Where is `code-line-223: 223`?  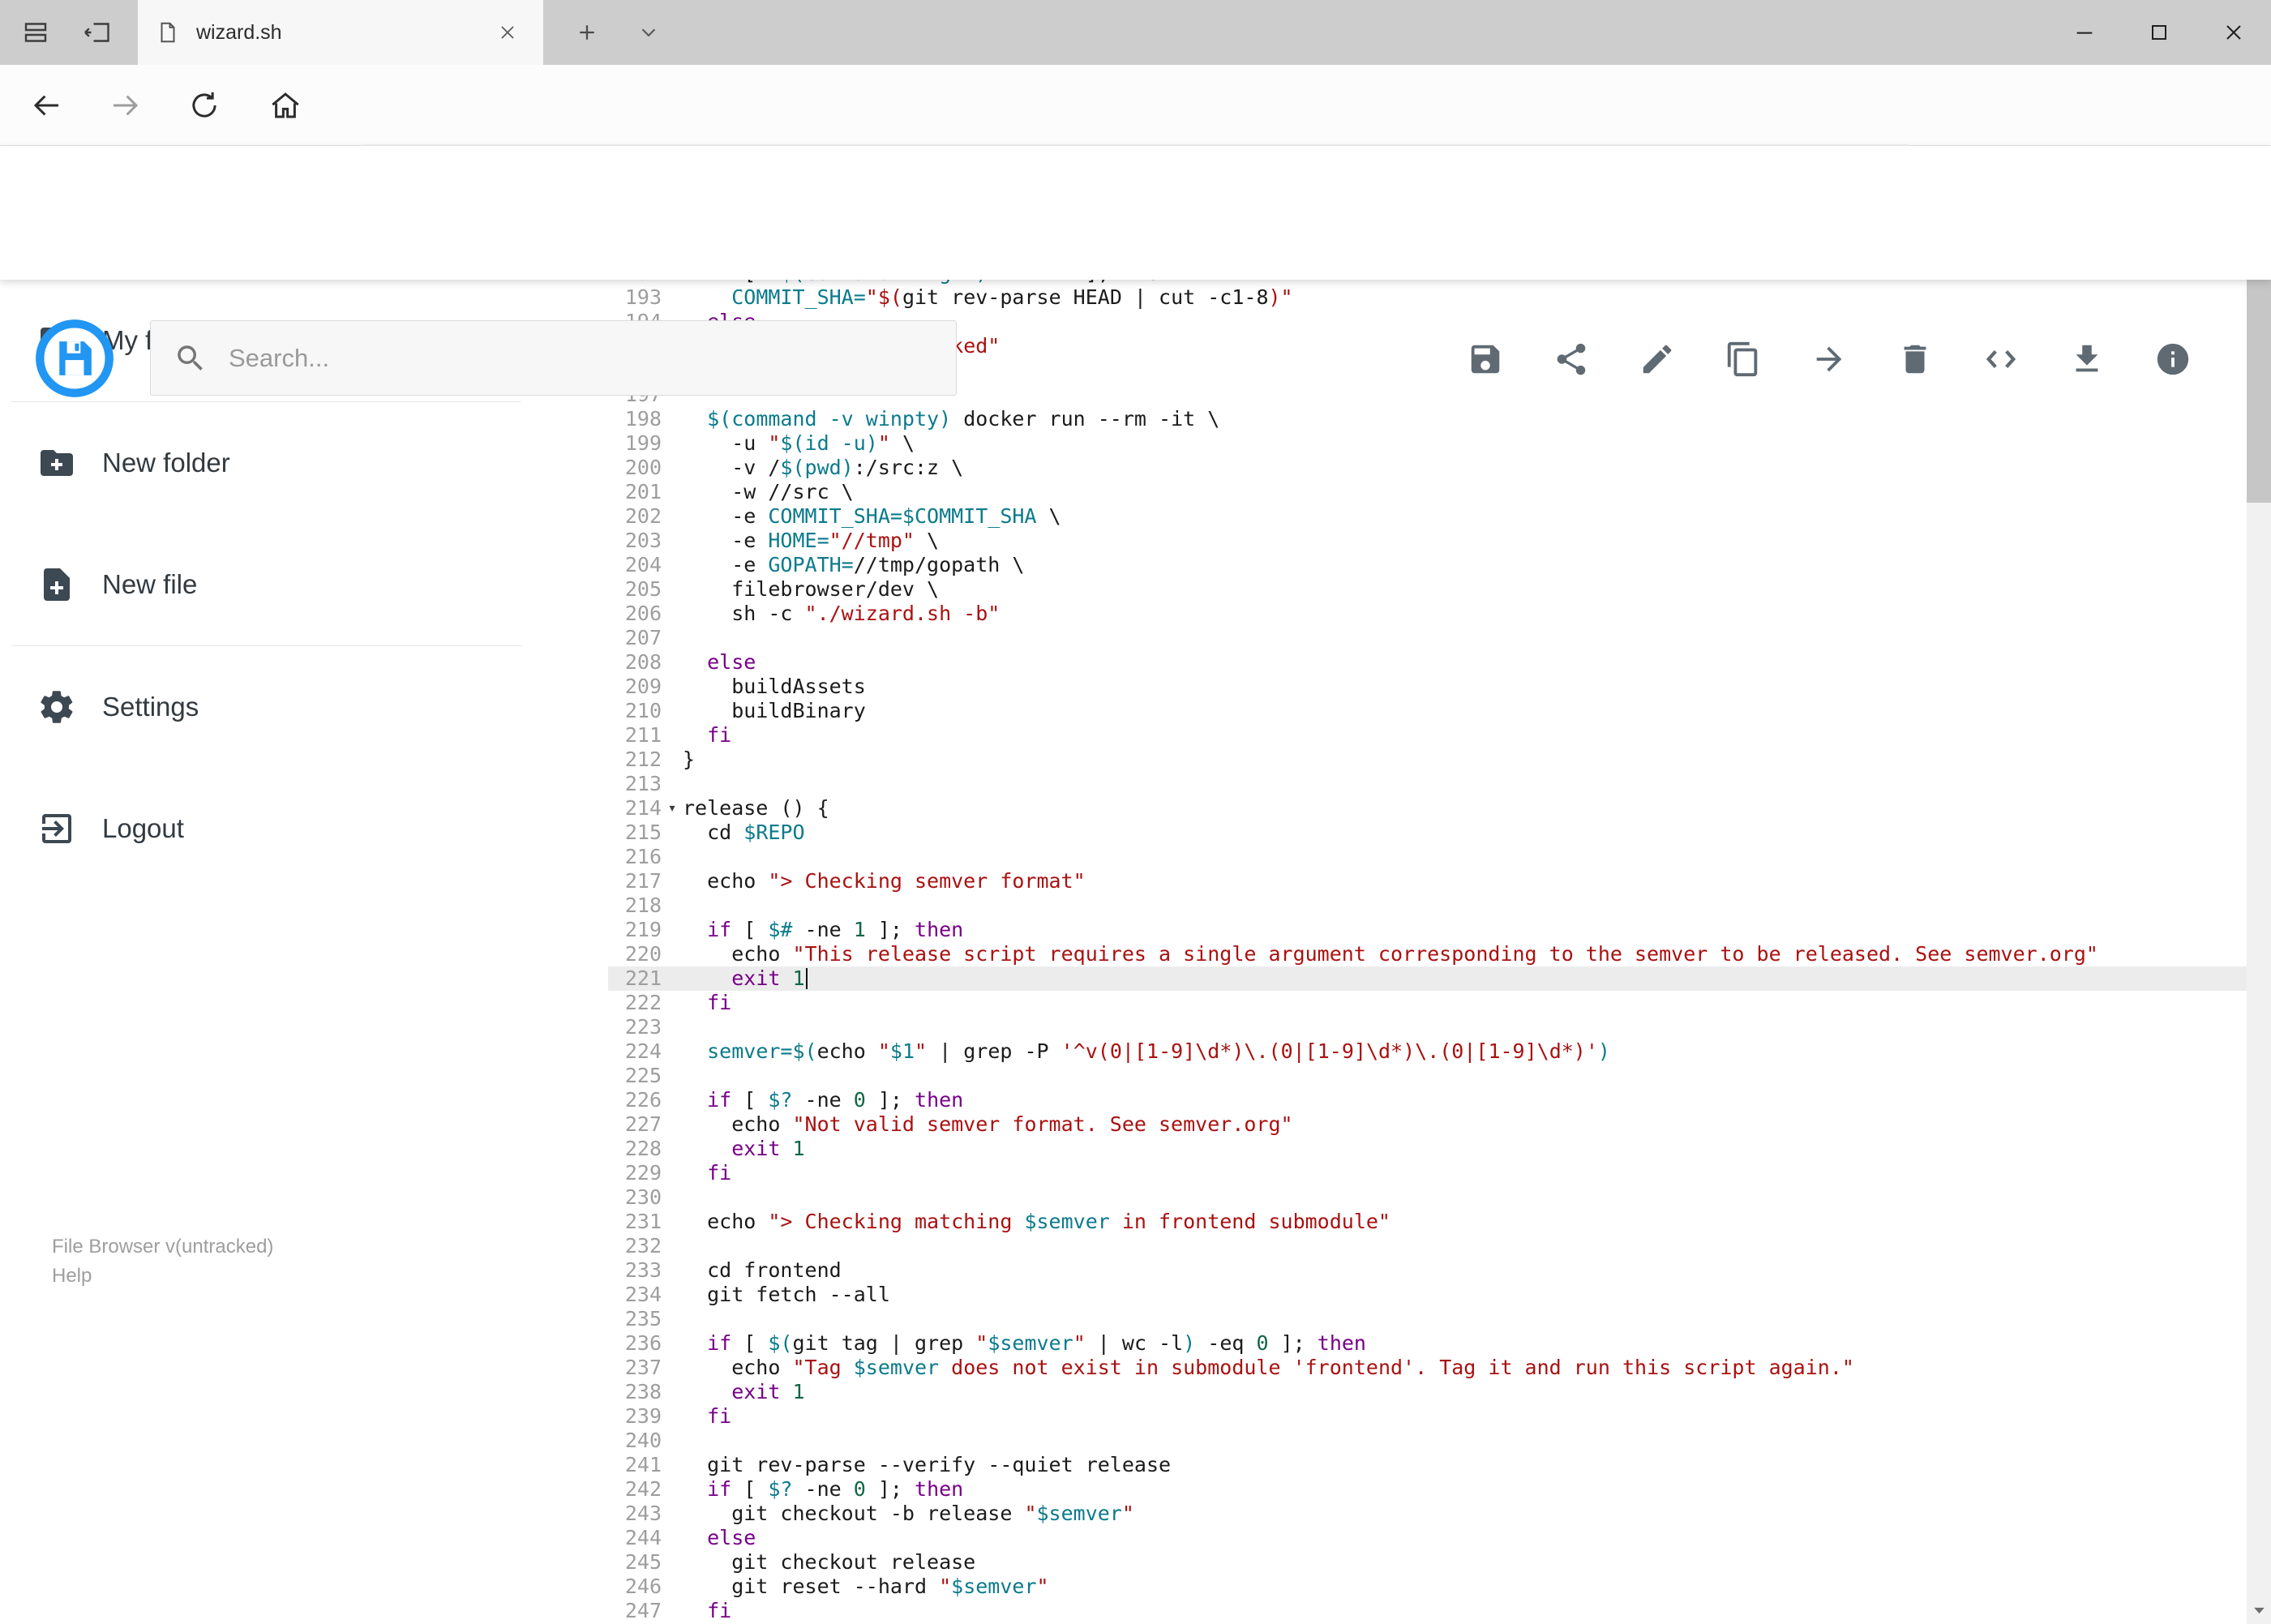
code-line-223: 223 is located at coordinates (1427, 1027).